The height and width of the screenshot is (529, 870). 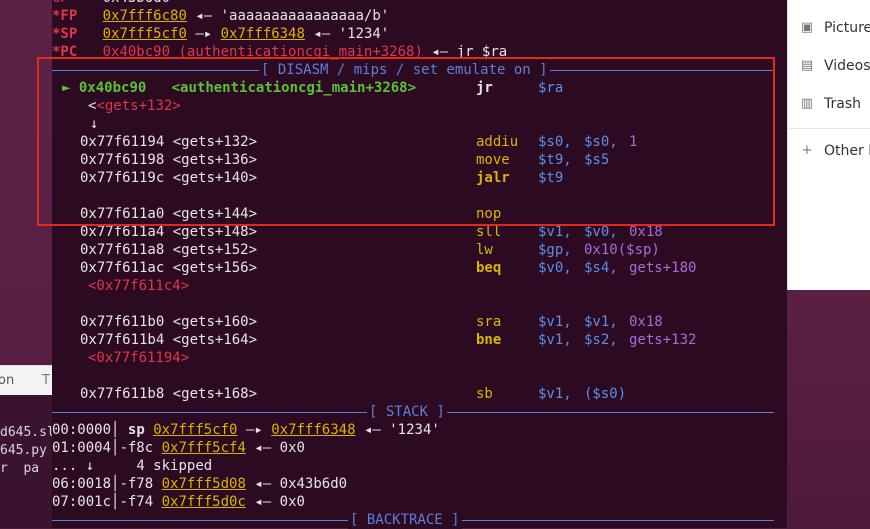 I want to click on disasm-row: 0x77f611b4 <gets+164> bne $v1, $s2, gets+132, so click(x=388, y=340).